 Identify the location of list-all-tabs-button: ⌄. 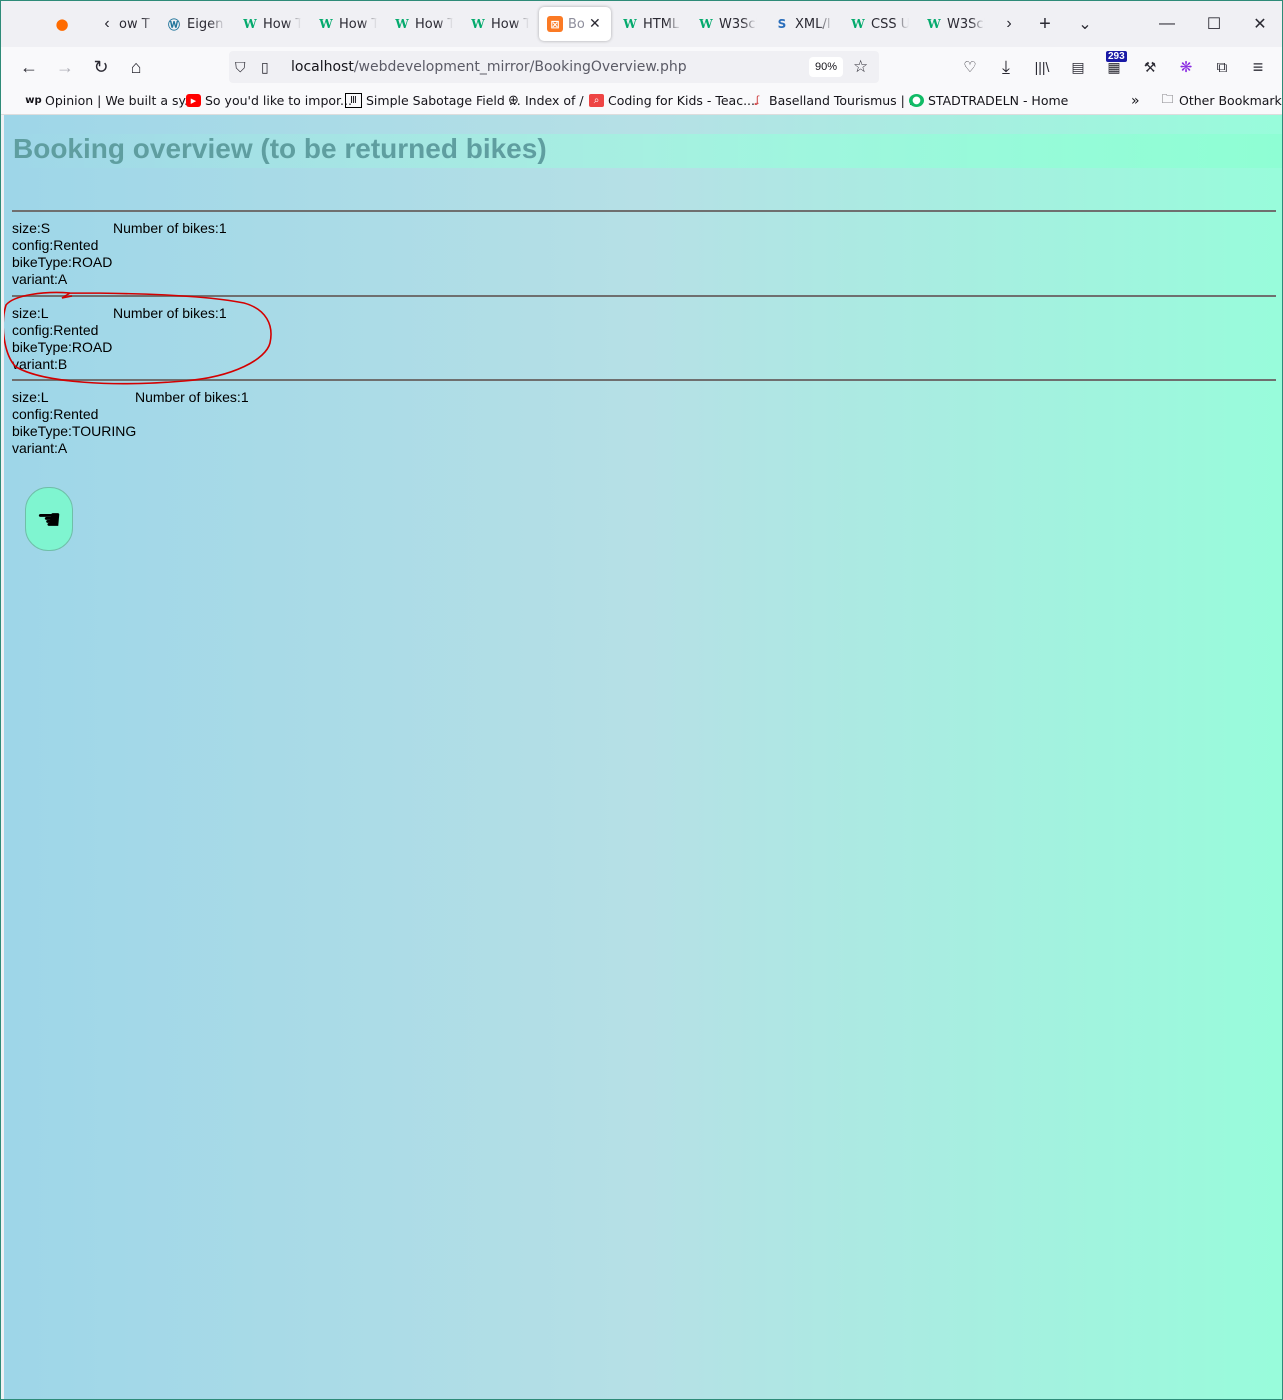
(1085, 24).